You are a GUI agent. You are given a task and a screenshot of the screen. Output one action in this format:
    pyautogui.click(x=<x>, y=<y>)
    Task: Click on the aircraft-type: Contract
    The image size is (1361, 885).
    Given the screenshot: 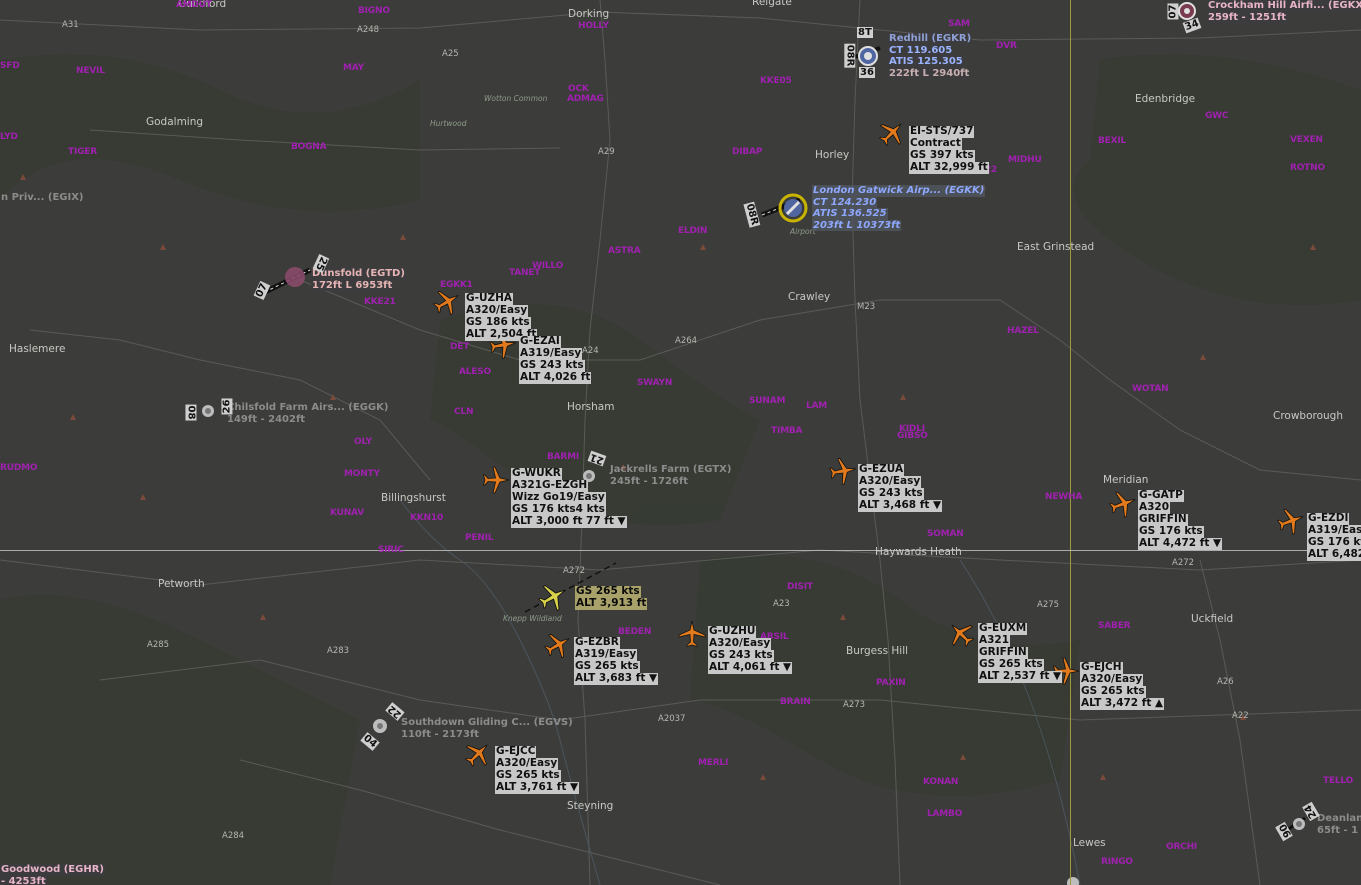 What is the action you would take?
    pyautogui.click(x=935, y=143)
    